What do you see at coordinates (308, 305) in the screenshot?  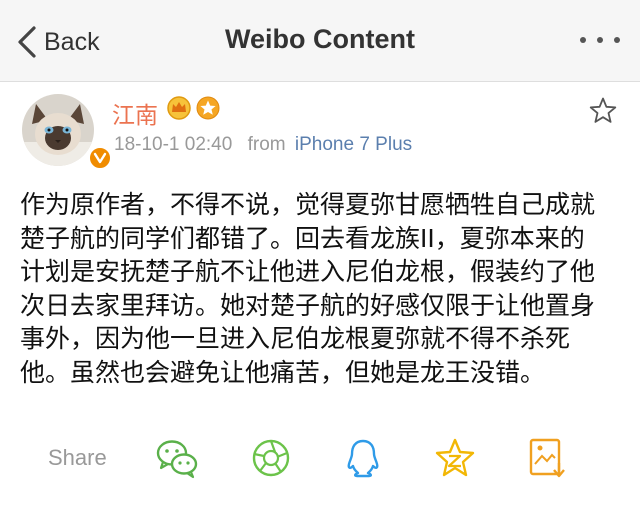 I see `post-text-line: 次日去家里拜访。她对楚子航的好感仅限于让他置身` at bounding box center [308, 305].